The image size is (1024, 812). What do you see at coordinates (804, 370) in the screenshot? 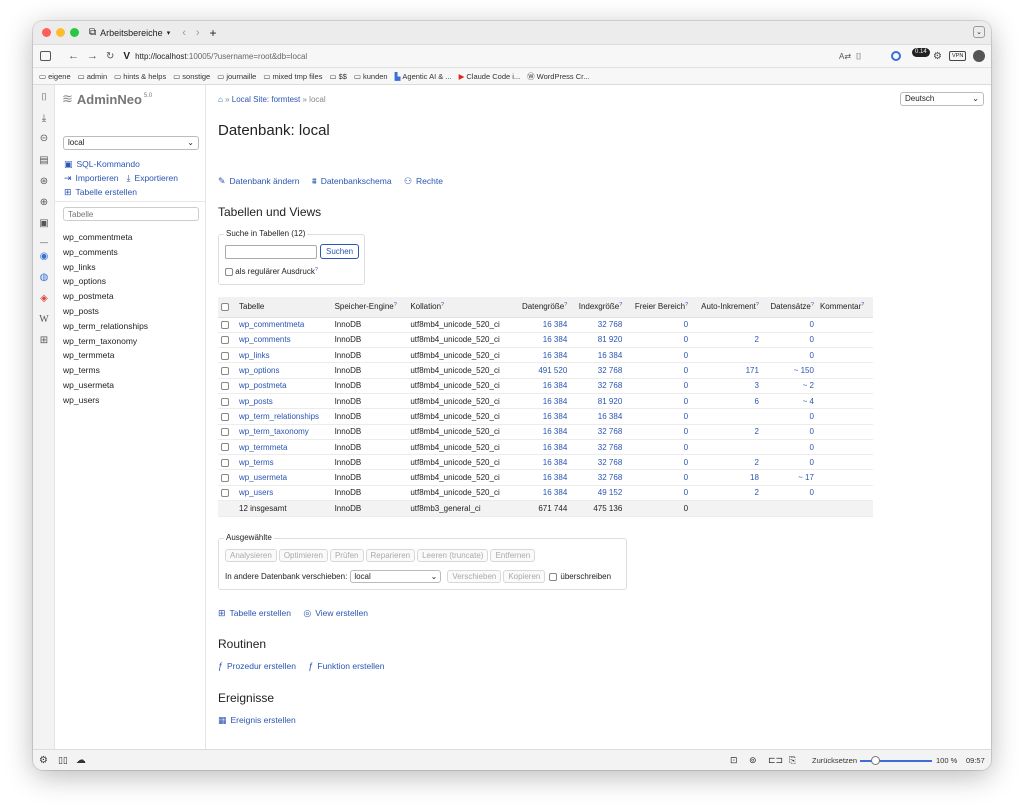
I see `rows-count-link: ~ 150` at bounding box center [804, 370].